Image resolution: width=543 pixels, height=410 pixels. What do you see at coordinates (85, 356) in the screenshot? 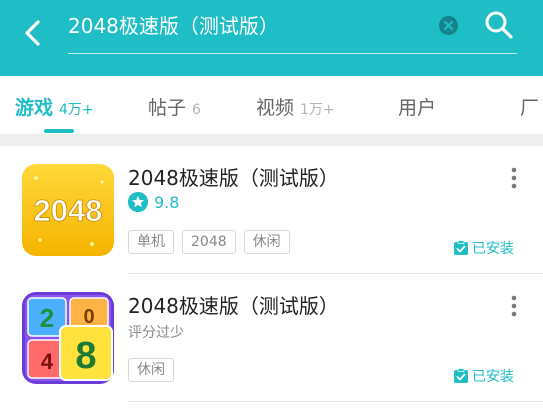
I see `icon-digit: 8` at bounding box center [85, 356].